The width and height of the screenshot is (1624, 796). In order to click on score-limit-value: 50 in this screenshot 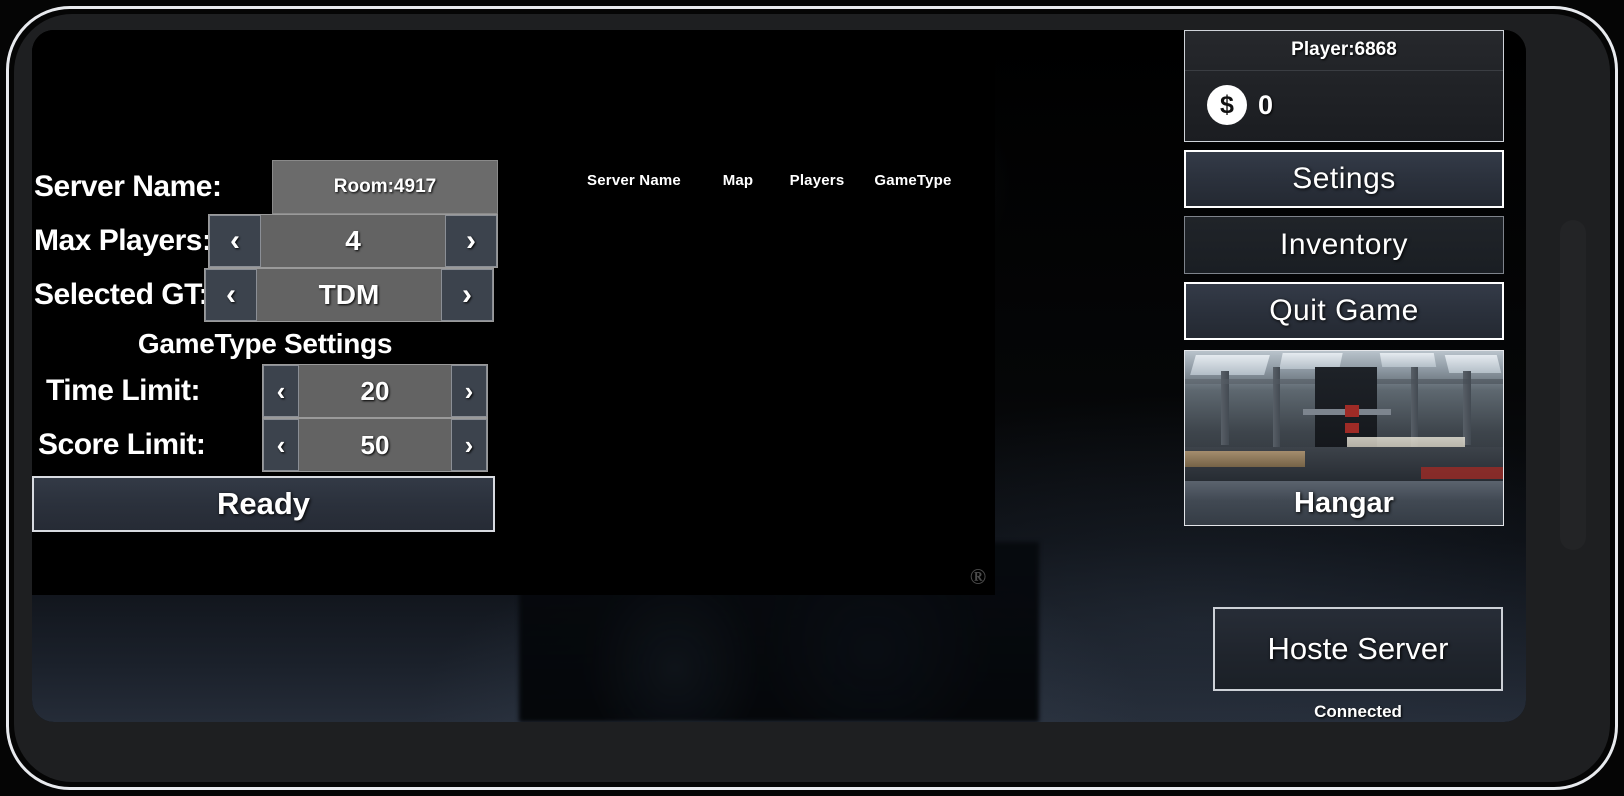, I will do `click(375, 445)`.